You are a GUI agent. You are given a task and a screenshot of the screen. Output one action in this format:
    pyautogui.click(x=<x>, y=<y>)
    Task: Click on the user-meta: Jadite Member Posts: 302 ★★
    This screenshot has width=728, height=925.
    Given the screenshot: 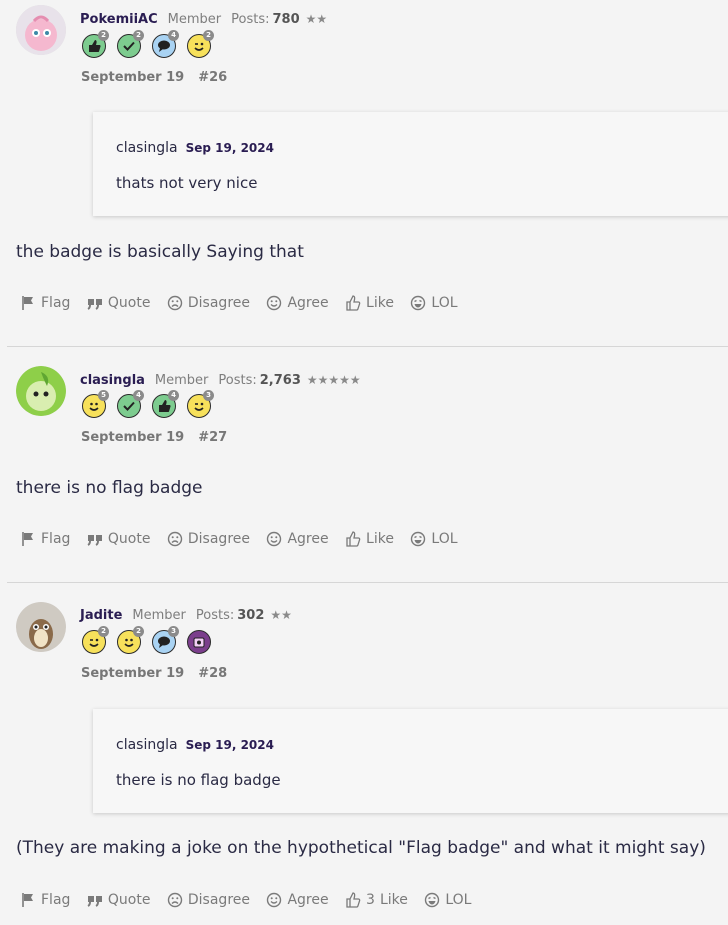 What is the action you would take?
    pyautogui.click(x=186, y=615)
    